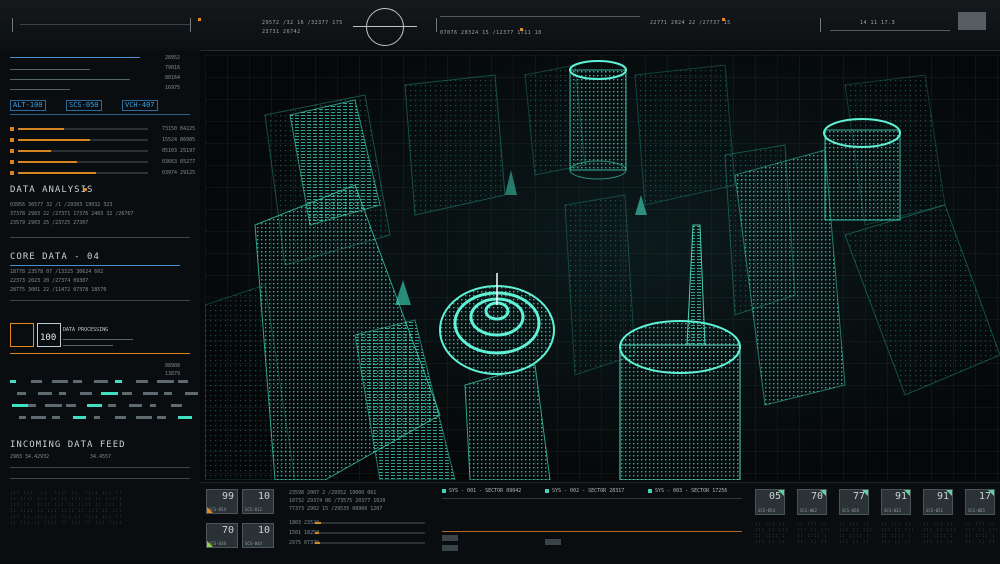  What do you see at coordinates (766, 510) in the screenshot?
I see `gauge-code: SCS-054` at bounding box center [766, 510].